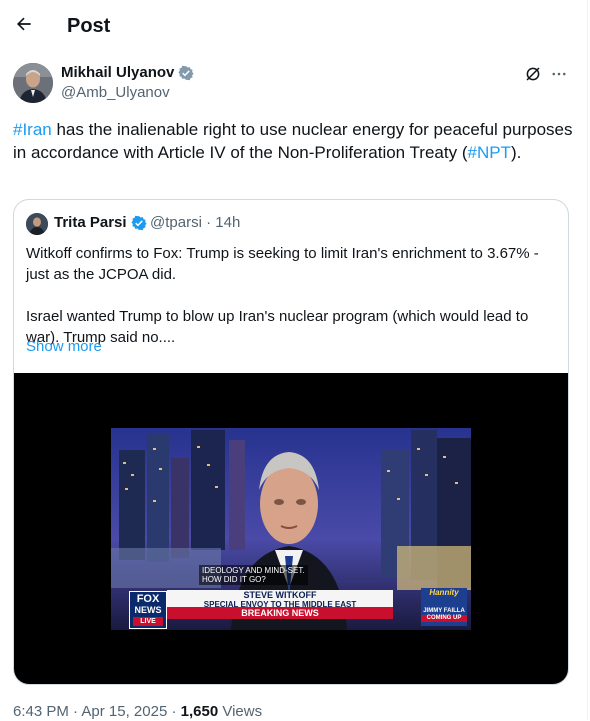 The height and width of the screenshot is (721, 590). I want to click on coming-up-tile: Hannity JIMMY FAILLA COMING UP, so click(444, 607).